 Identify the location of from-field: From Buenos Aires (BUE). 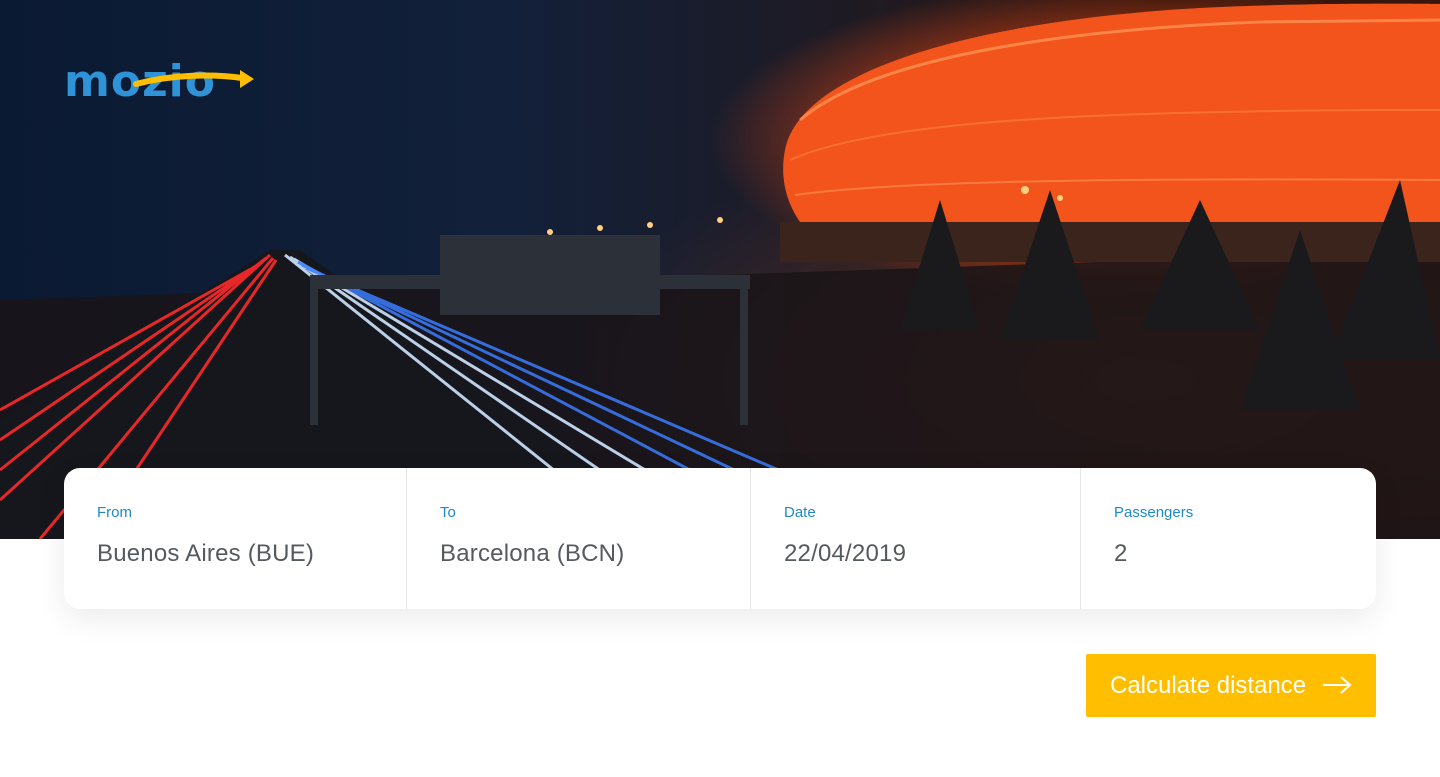
(235, 538).